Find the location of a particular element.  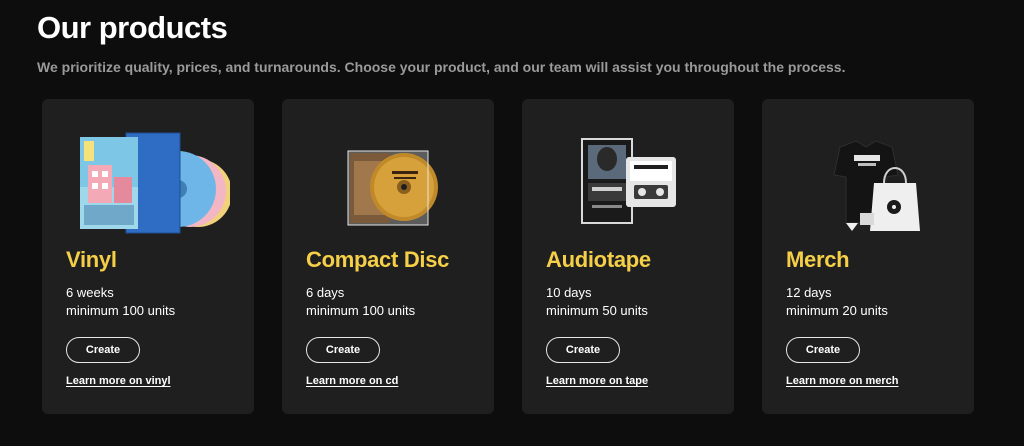

lead-time: 6 weeks is located at coordinates (90, 292).